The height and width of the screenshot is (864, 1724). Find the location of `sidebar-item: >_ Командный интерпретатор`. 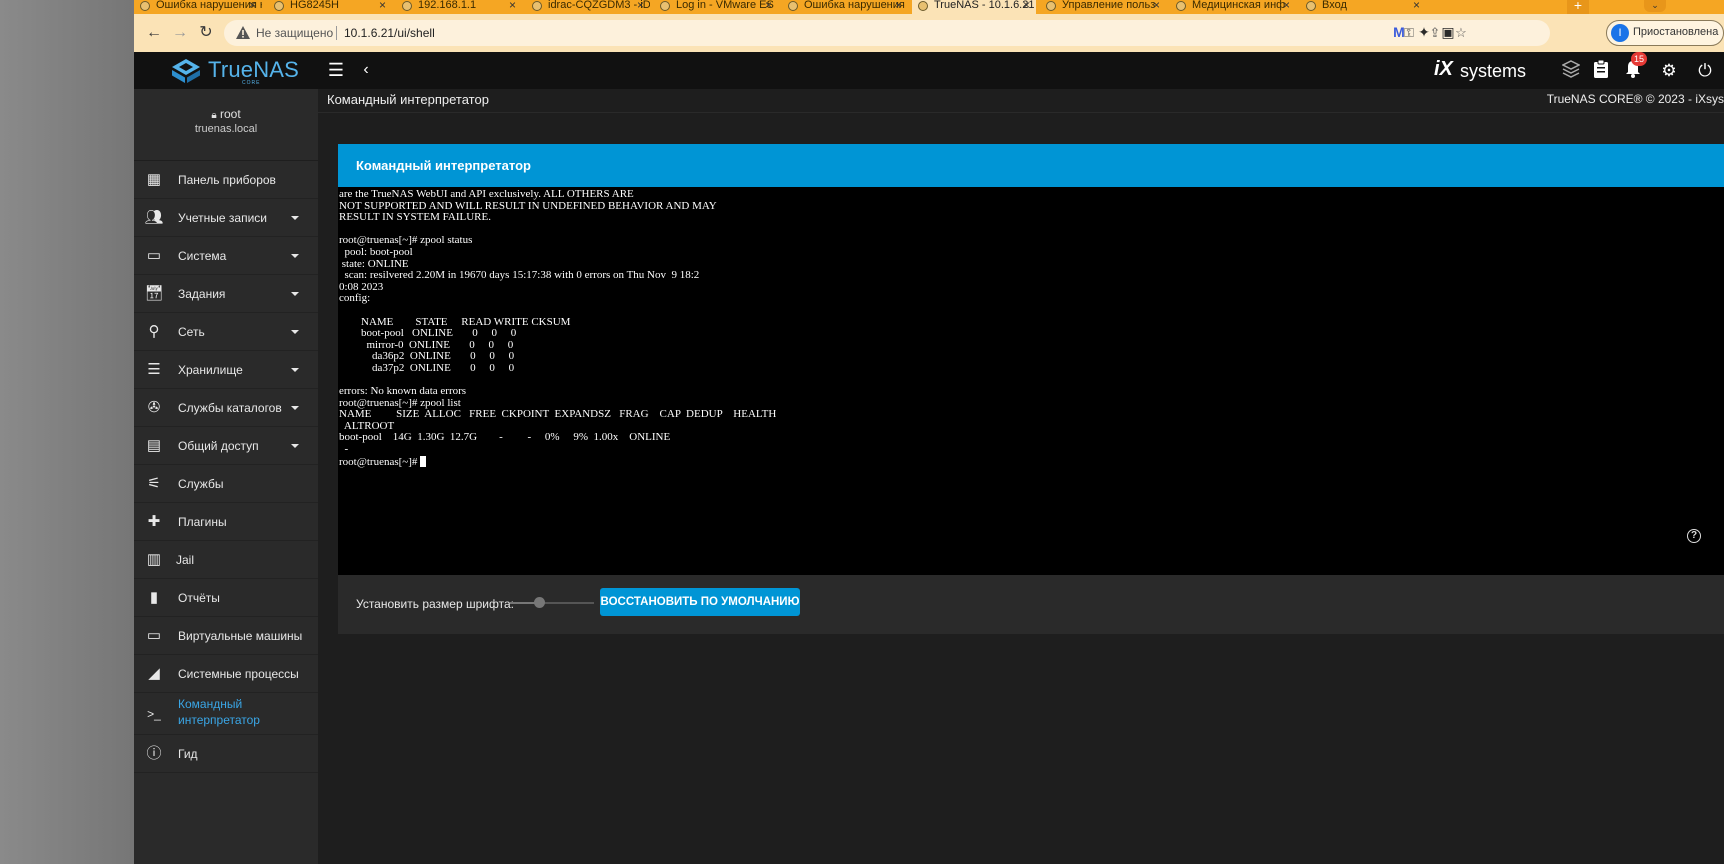

sidebar-item: >_ Командный интерпретатор is located at coordinates (226, 714).